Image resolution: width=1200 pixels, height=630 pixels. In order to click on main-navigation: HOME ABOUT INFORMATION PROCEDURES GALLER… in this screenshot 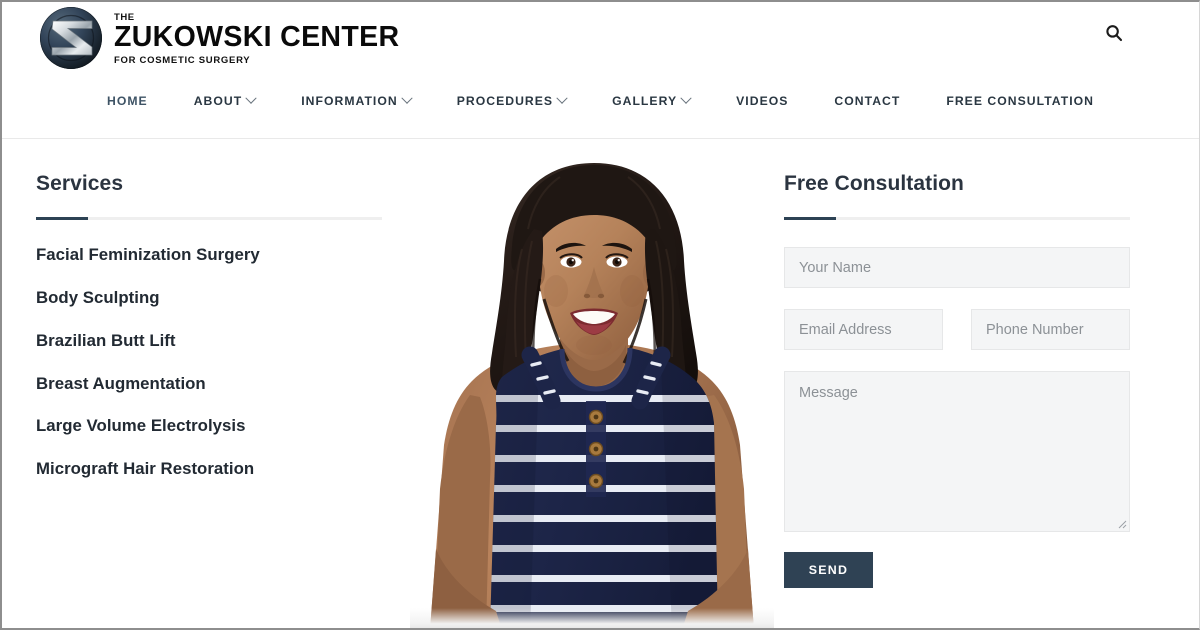, I will do `click(600, 100)`.